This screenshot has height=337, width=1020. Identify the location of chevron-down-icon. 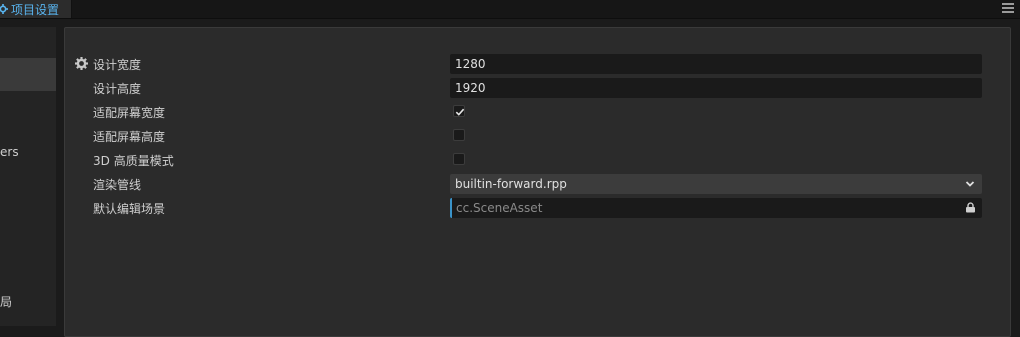
(970, 184).